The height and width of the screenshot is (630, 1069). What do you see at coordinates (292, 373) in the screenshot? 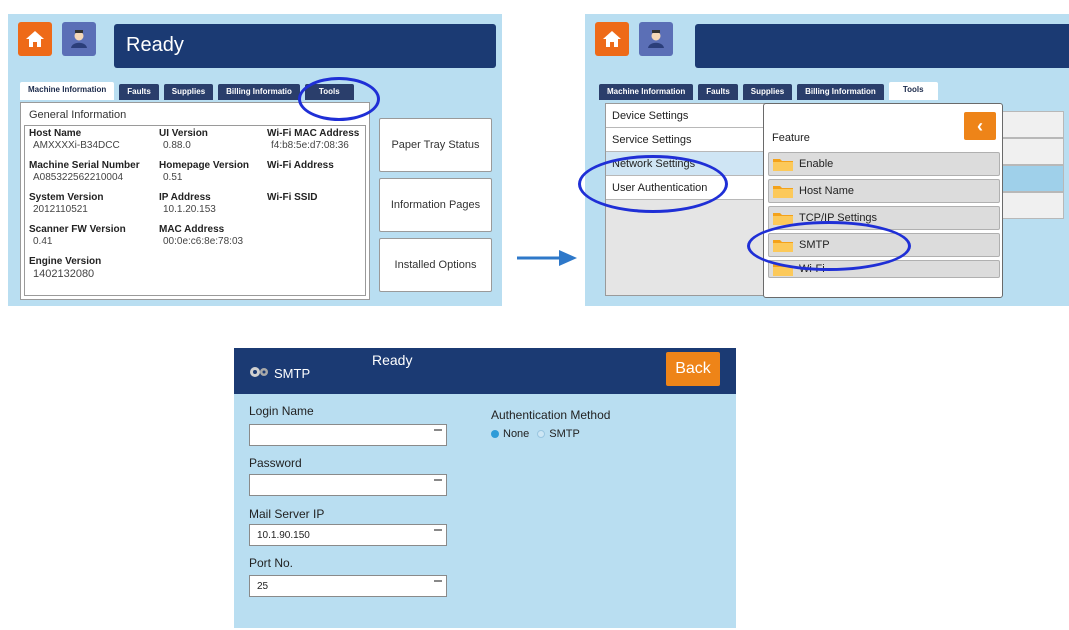
I see `smtp-title: SMTP` at bounding box center [292, 373].